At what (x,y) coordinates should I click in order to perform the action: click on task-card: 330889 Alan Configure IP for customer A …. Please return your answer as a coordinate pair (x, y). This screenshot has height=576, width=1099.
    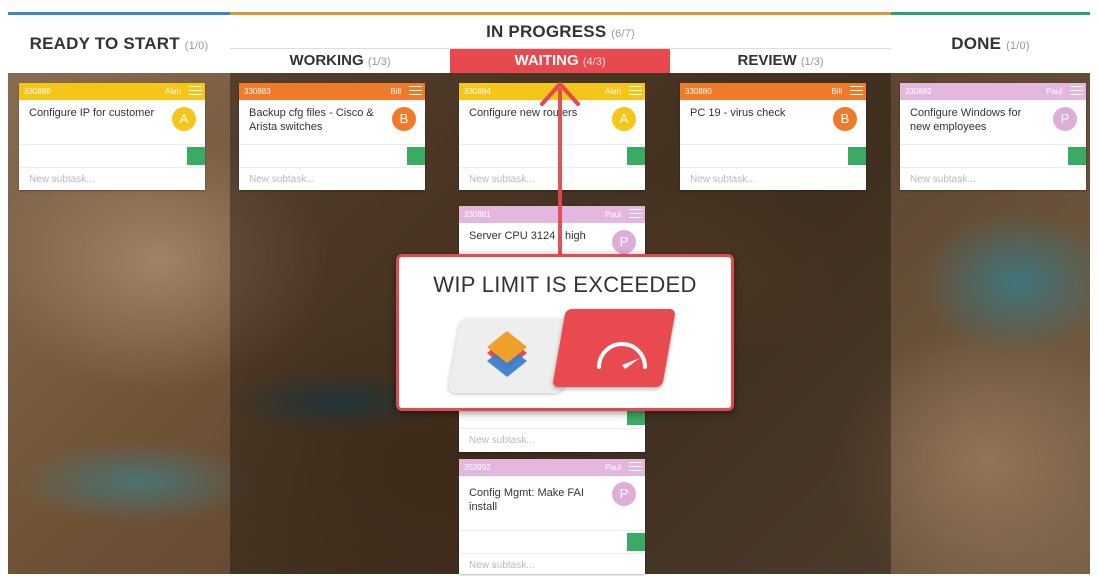
    Looking at the image, I should click on (112, 136).